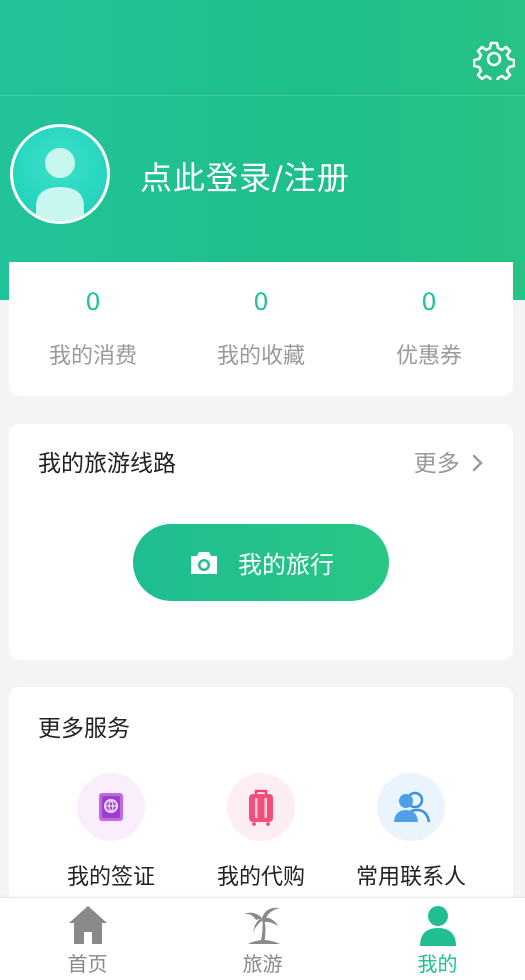  I want to click on my-trip-label: 我的旅行, so click(286, 565).